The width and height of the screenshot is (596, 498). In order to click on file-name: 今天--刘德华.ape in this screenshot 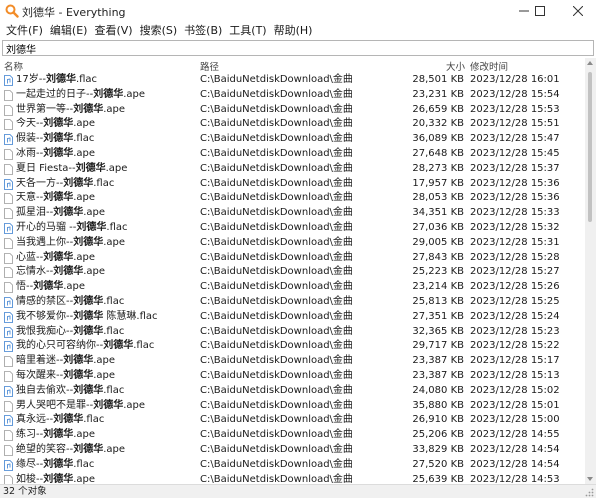, I will do `click(55, 124)`.